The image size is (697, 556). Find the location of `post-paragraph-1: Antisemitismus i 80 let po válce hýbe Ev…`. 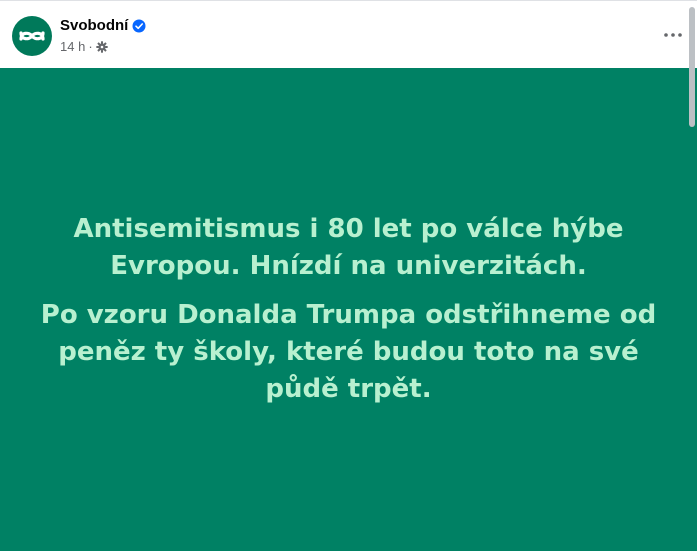

post-paragraph-1: Antisemitismus i 80 let po válce hýbe Ev… is located at coordinates (348, 247).